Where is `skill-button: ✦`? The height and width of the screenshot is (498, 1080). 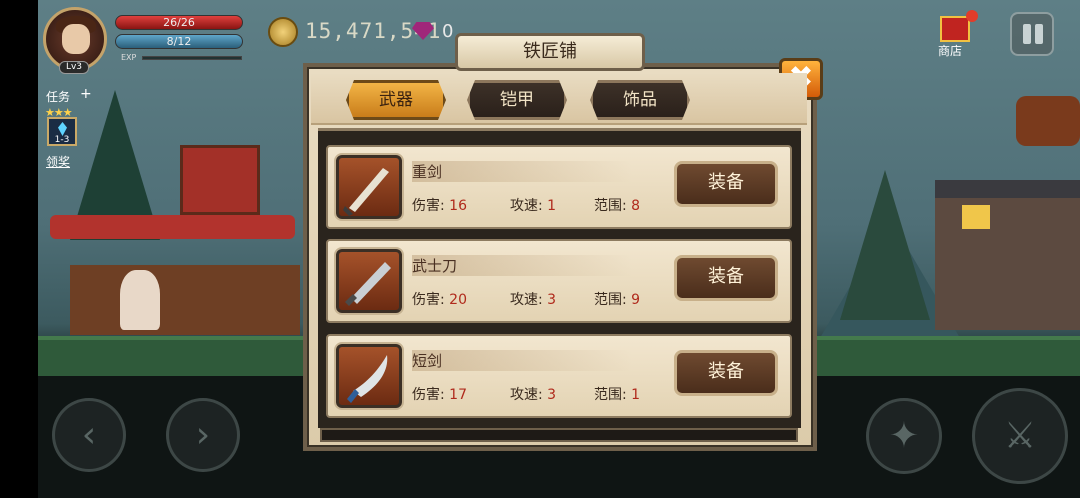 skill-button: ✦ is located at coordinates (904, 436).